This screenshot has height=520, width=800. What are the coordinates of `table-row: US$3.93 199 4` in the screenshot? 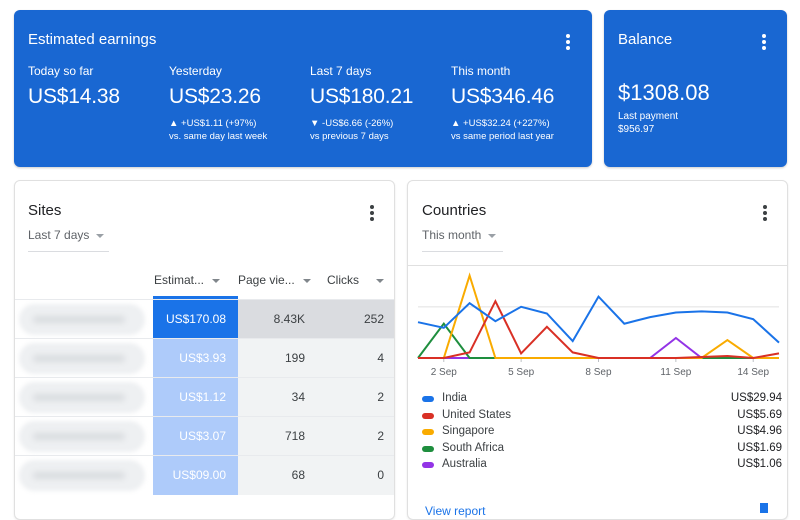 It's located at (204, 358).